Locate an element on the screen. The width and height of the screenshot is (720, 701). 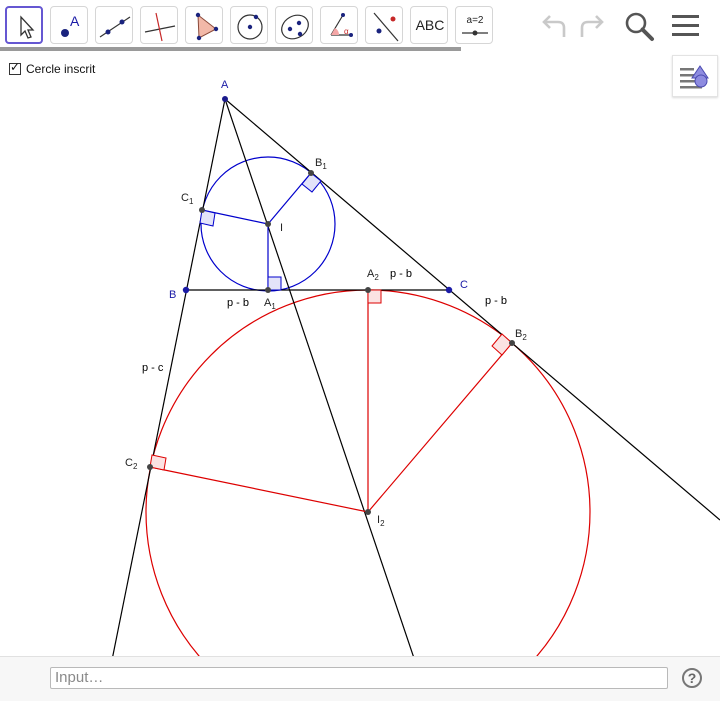
text-tool-label: ABC is located at coordinates (430, 25).